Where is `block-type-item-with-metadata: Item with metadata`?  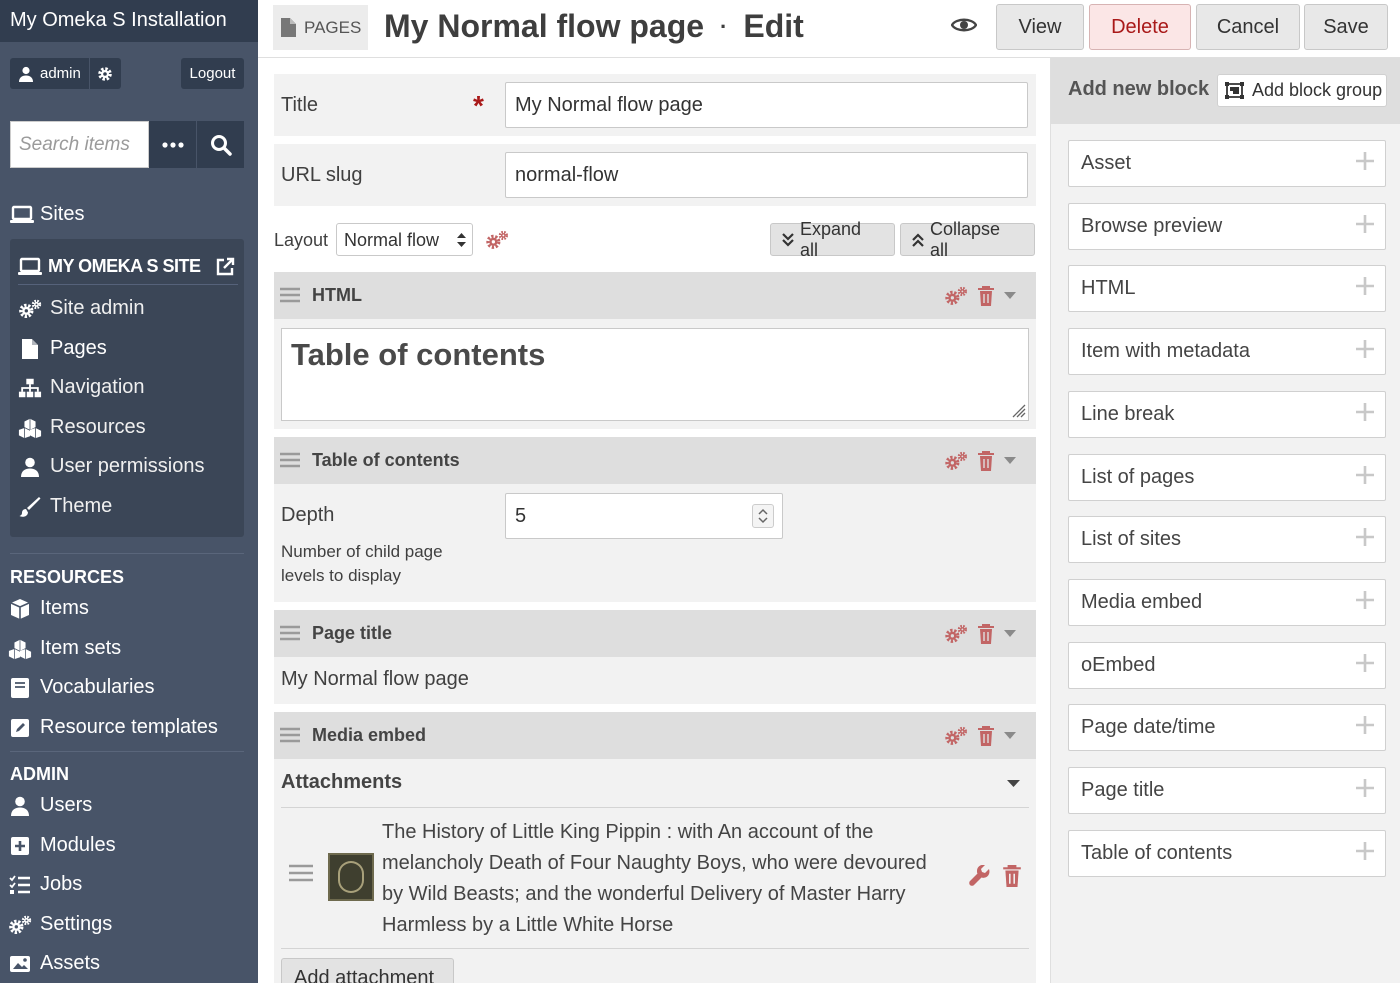
block-type-item-with-metadata: Item with metadata is located at coordinates (1227, 352).